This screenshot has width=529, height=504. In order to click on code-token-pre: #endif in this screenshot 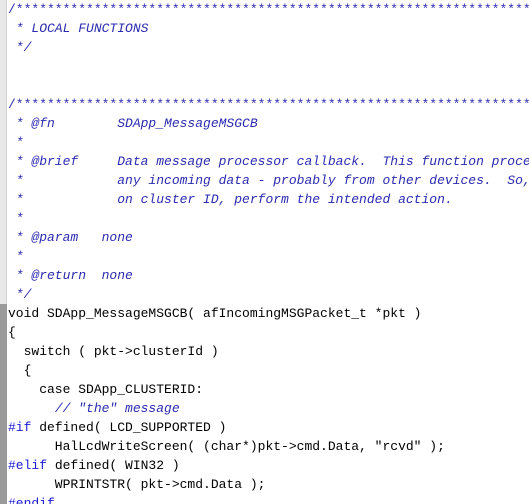, I will do `click(31, 500)`.